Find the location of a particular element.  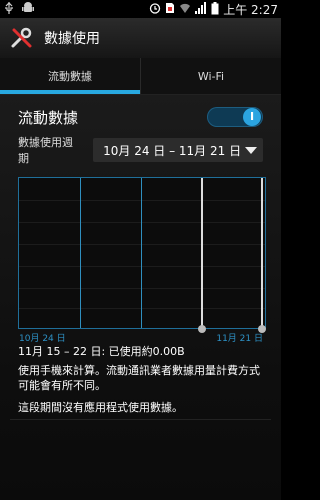

tools-icon is located at coordinates (22, 38).